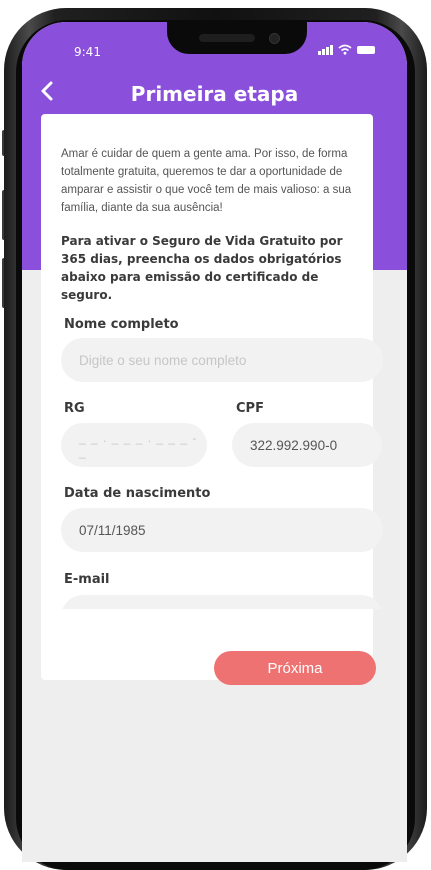 This screenshot has height=870, width=431. Describe the element at coordinates (250, 408) in the screenshot. I see `cpf-label: CPF` at that location.